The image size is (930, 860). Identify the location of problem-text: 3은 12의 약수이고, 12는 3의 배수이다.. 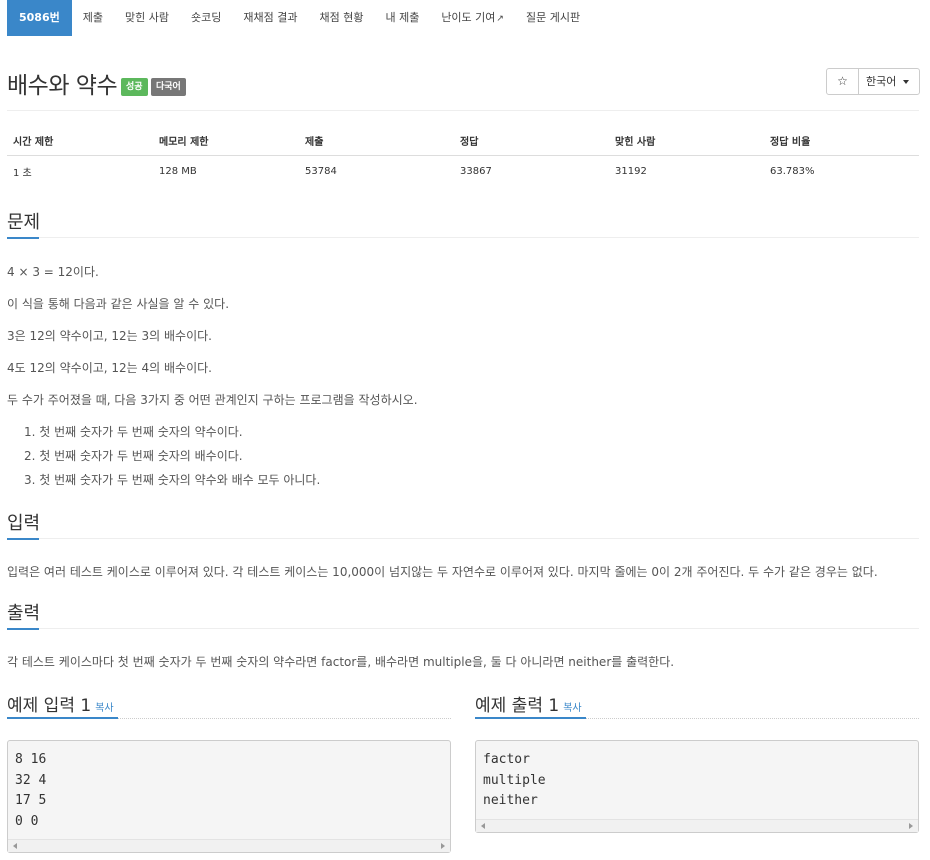
(109, 336).